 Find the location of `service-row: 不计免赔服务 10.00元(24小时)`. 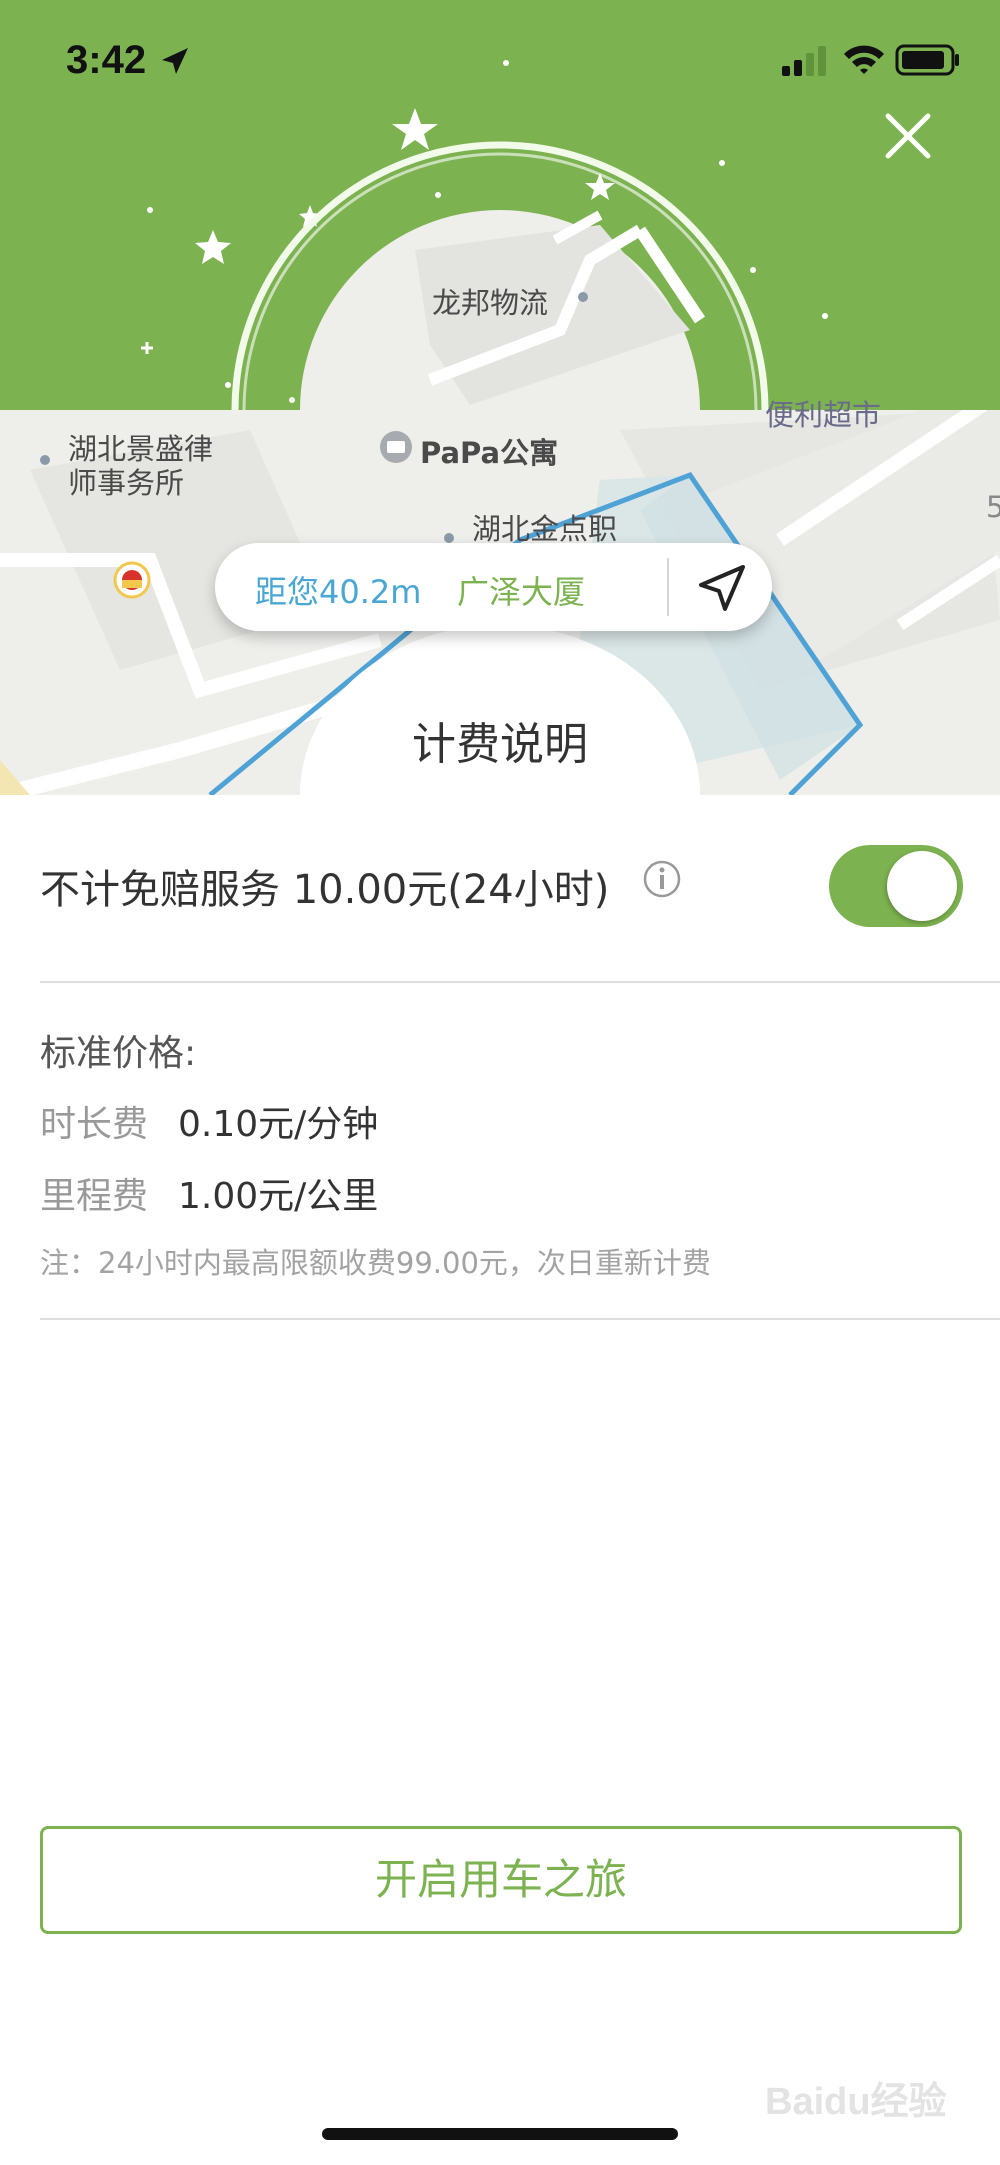

service-row: 不计免赔服务 10.00元(24小时) is located at coordinates (500, 890).